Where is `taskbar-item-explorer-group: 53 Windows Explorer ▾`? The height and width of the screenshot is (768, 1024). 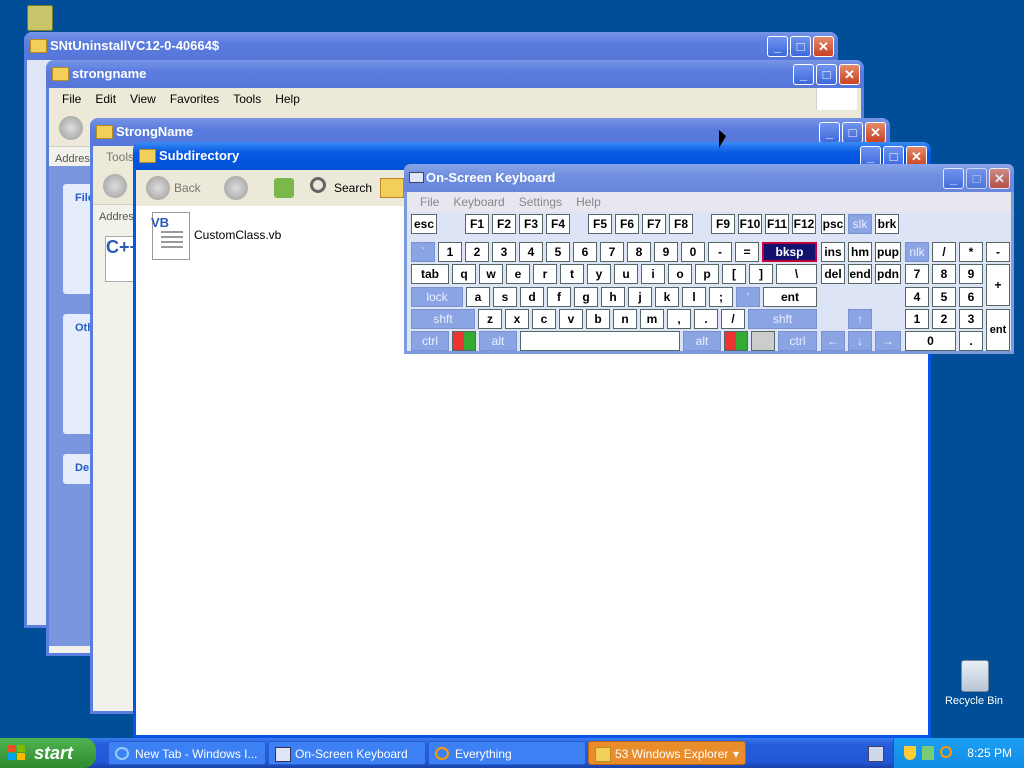 taskbar-item-explorer-group: 53 Windows Explorer ▾ is located at coordinates (667, 753).